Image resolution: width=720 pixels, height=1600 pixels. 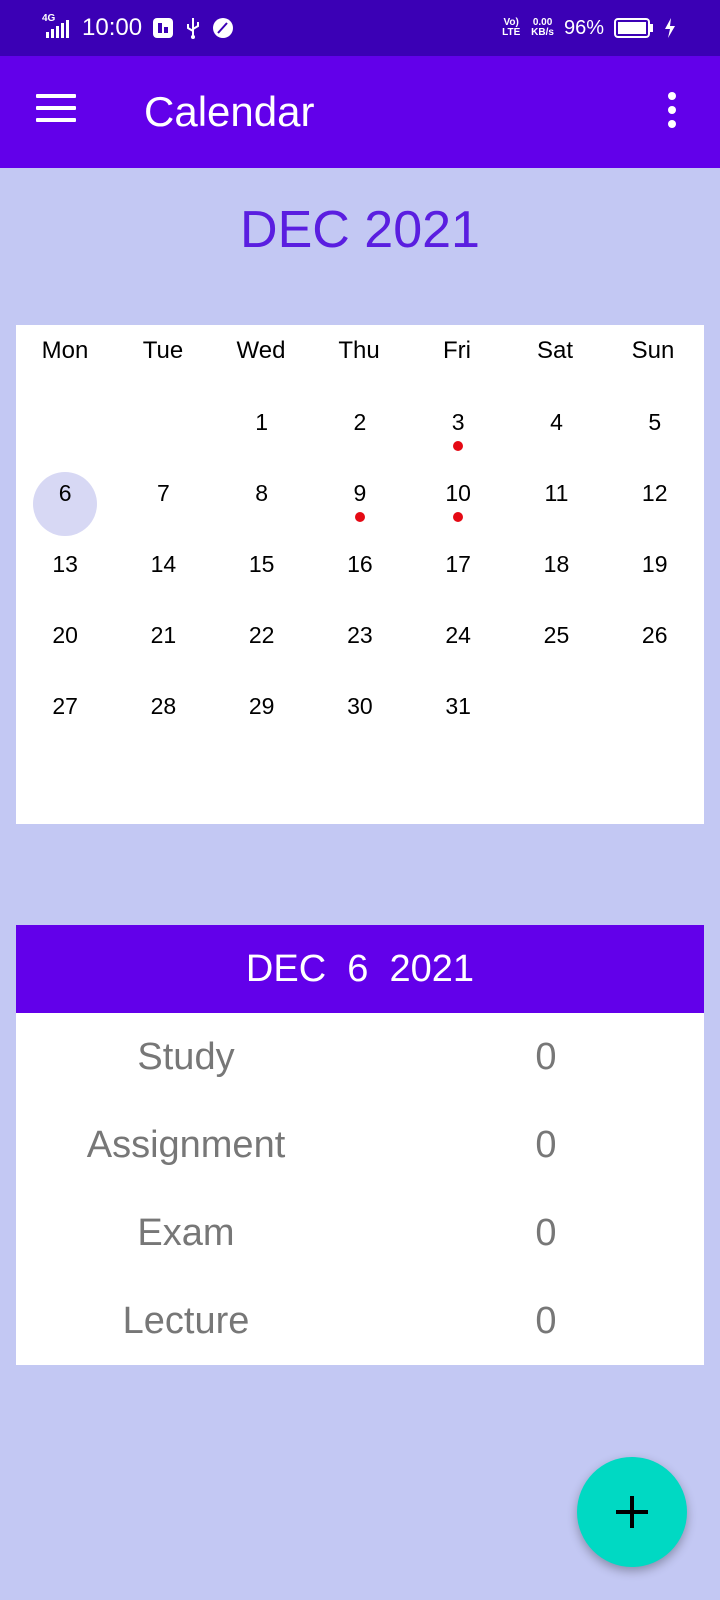 I want to click on day-cell: 5, so click(x=655, y=432).